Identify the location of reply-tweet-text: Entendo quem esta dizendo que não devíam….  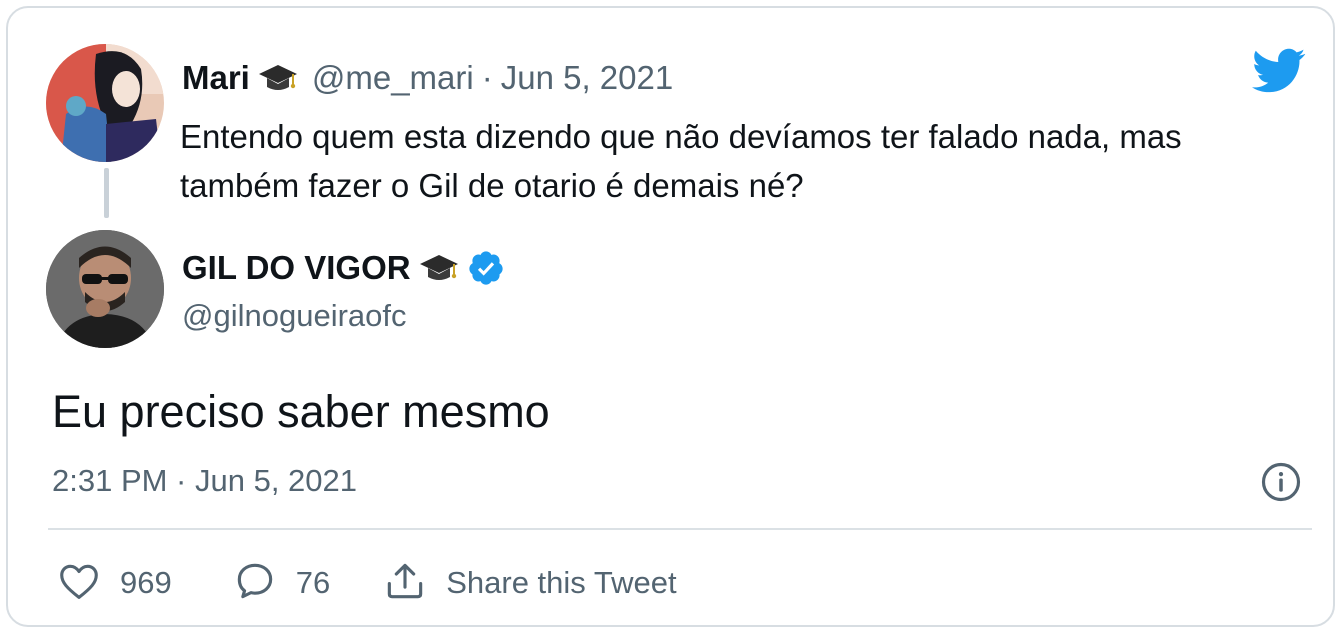
(681, 161).